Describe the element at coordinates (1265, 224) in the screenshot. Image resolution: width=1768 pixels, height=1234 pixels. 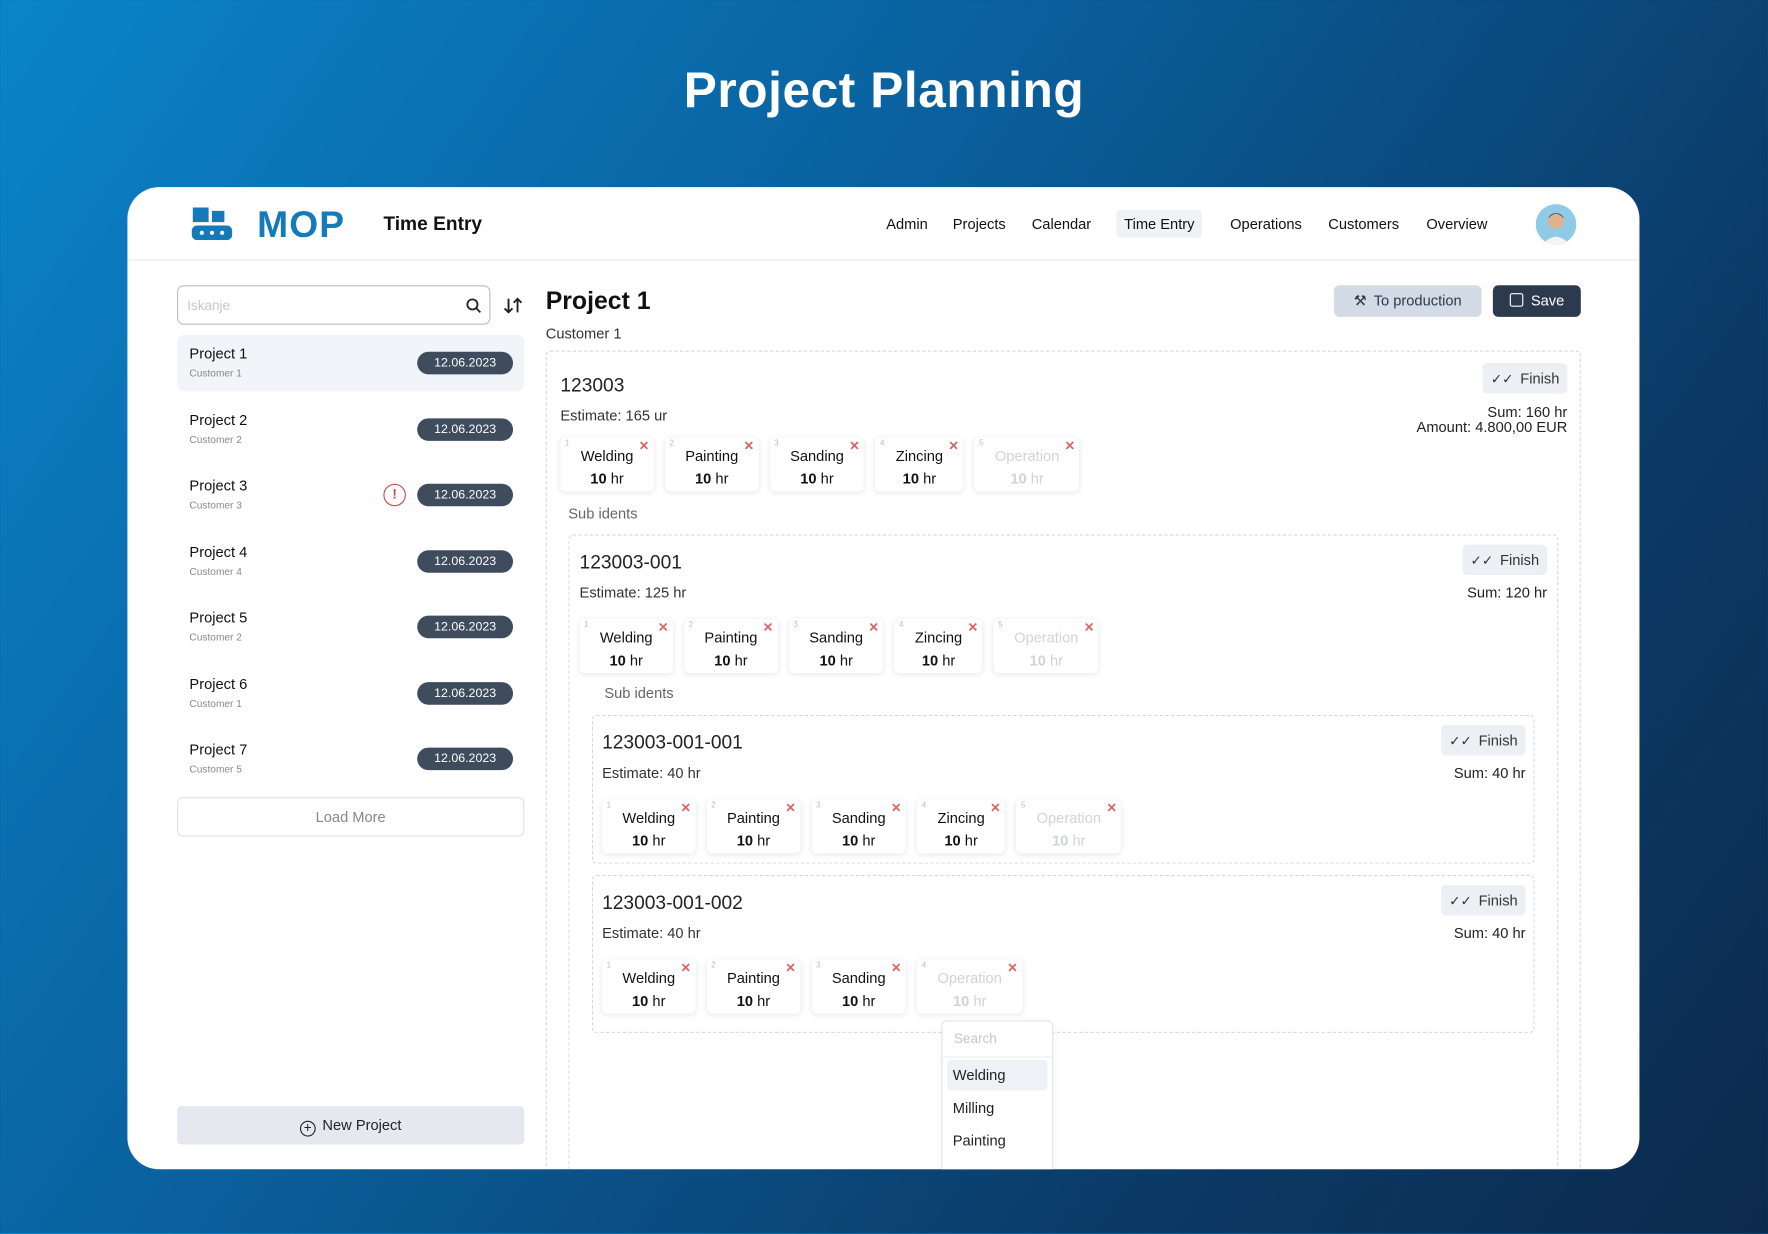
I see `nav-operations: Operations` at that location.